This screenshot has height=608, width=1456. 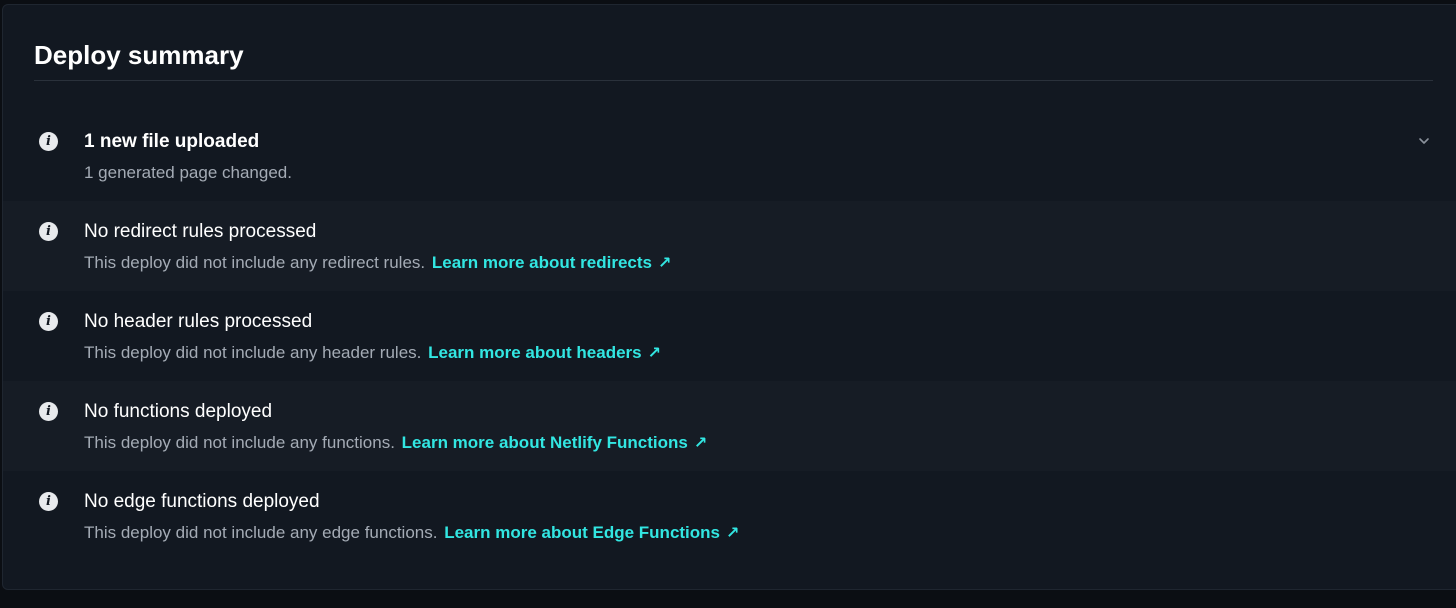 I want to click on row-title: No header rules processed, so click(x=198, y=321).